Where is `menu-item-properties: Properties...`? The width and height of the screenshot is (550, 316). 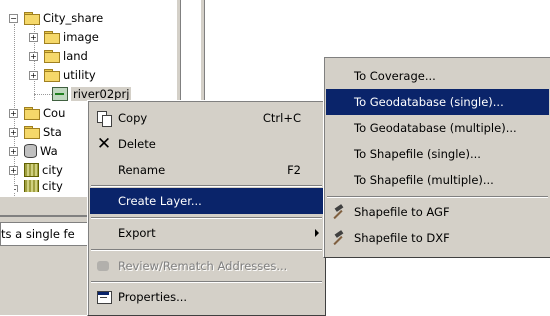 menu-item-properties: Properties... is located at coordinates (206, 297).